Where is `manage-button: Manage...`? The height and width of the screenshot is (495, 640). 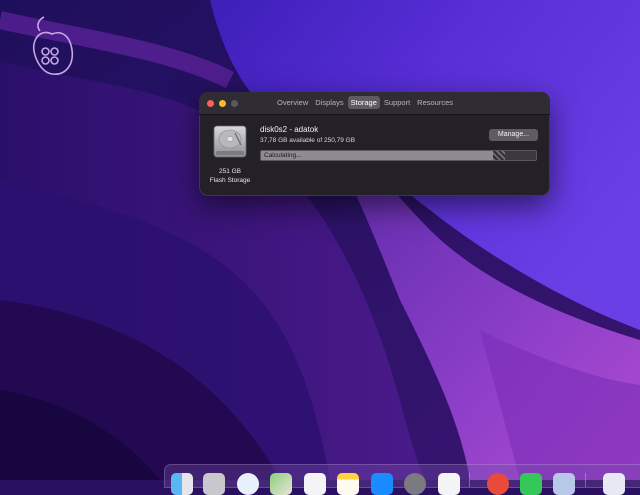 manage-button: Manage... is located at coordinates (513, 135).